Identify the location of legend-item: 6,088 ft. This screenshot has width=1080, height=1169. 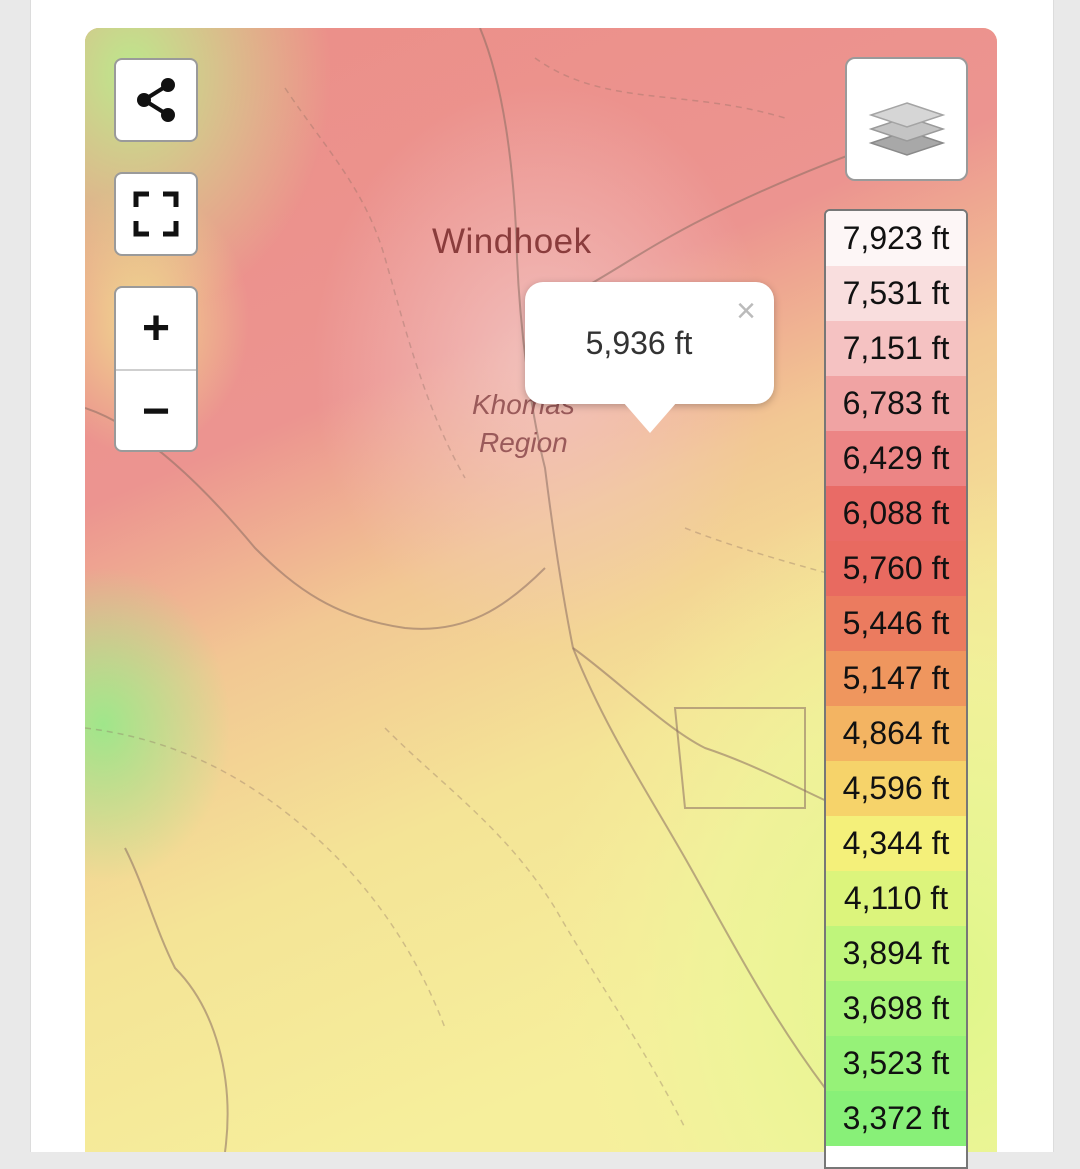
(896, 513).